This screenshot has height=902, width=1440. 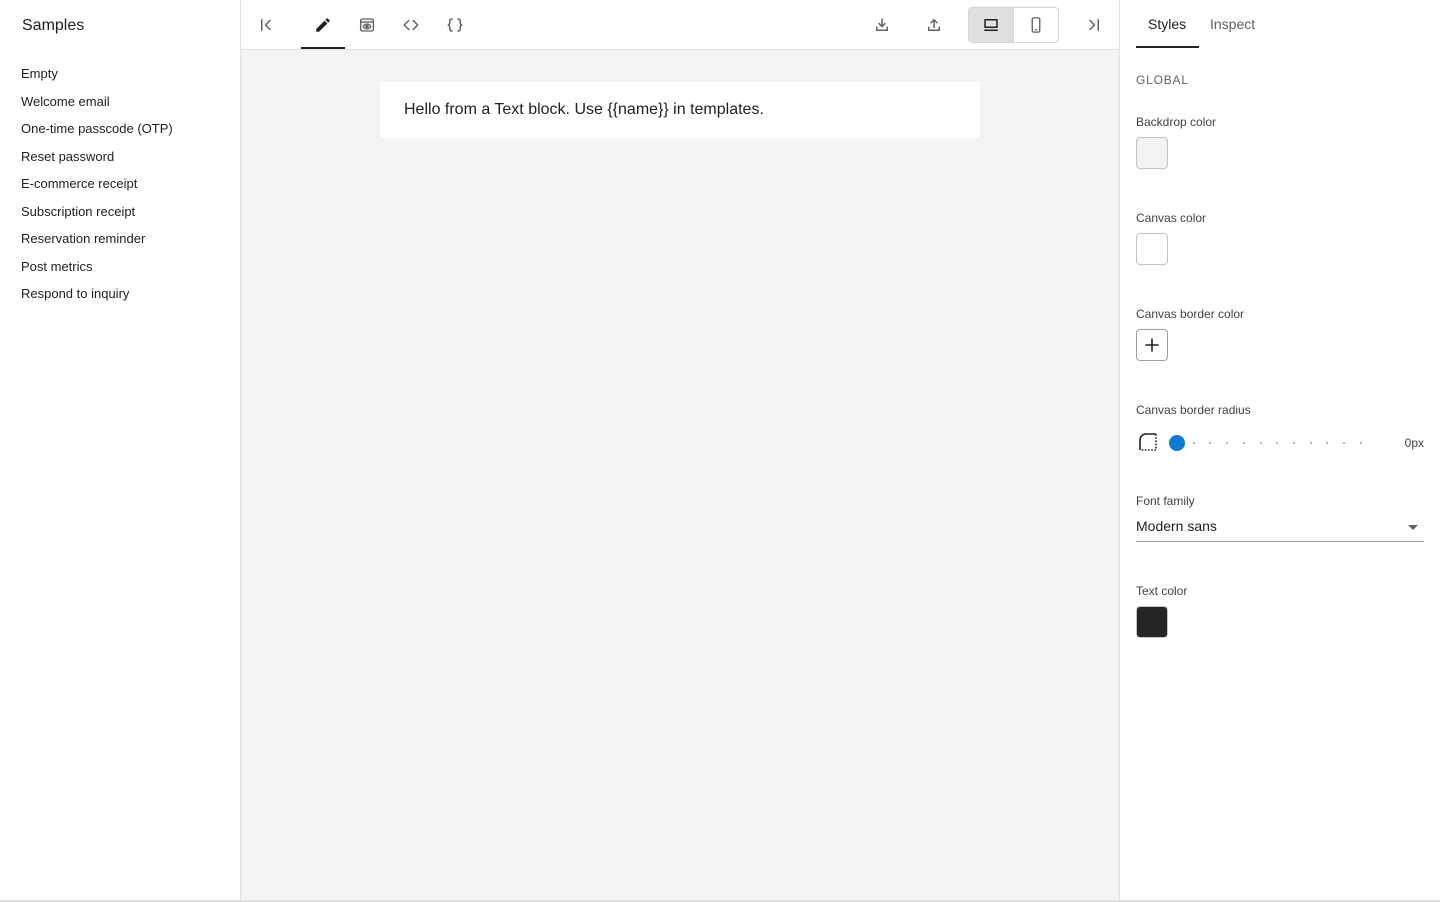 I want to click on download-icon, so click(x=882, y=24).